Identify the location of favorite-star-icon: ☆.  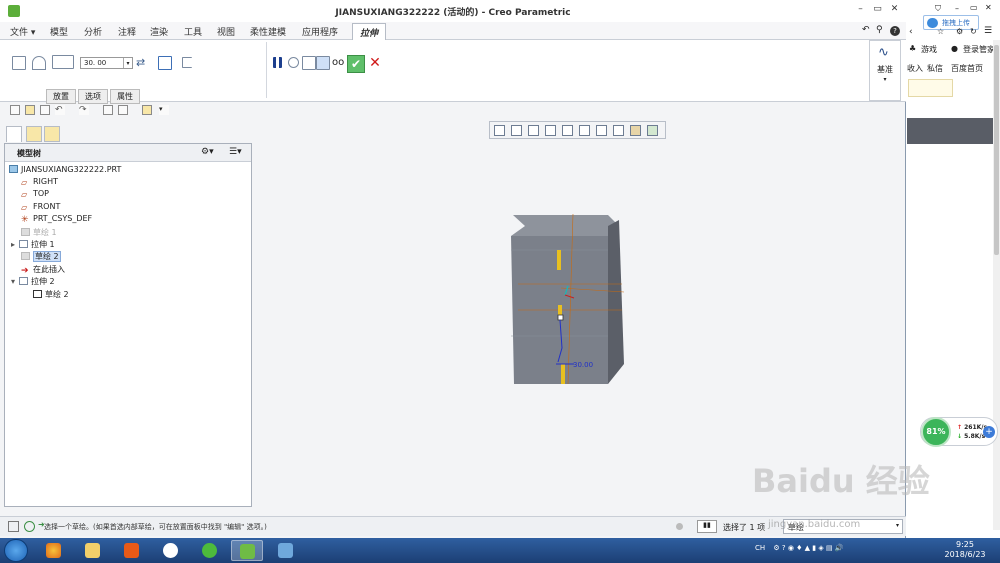
(940, 31).